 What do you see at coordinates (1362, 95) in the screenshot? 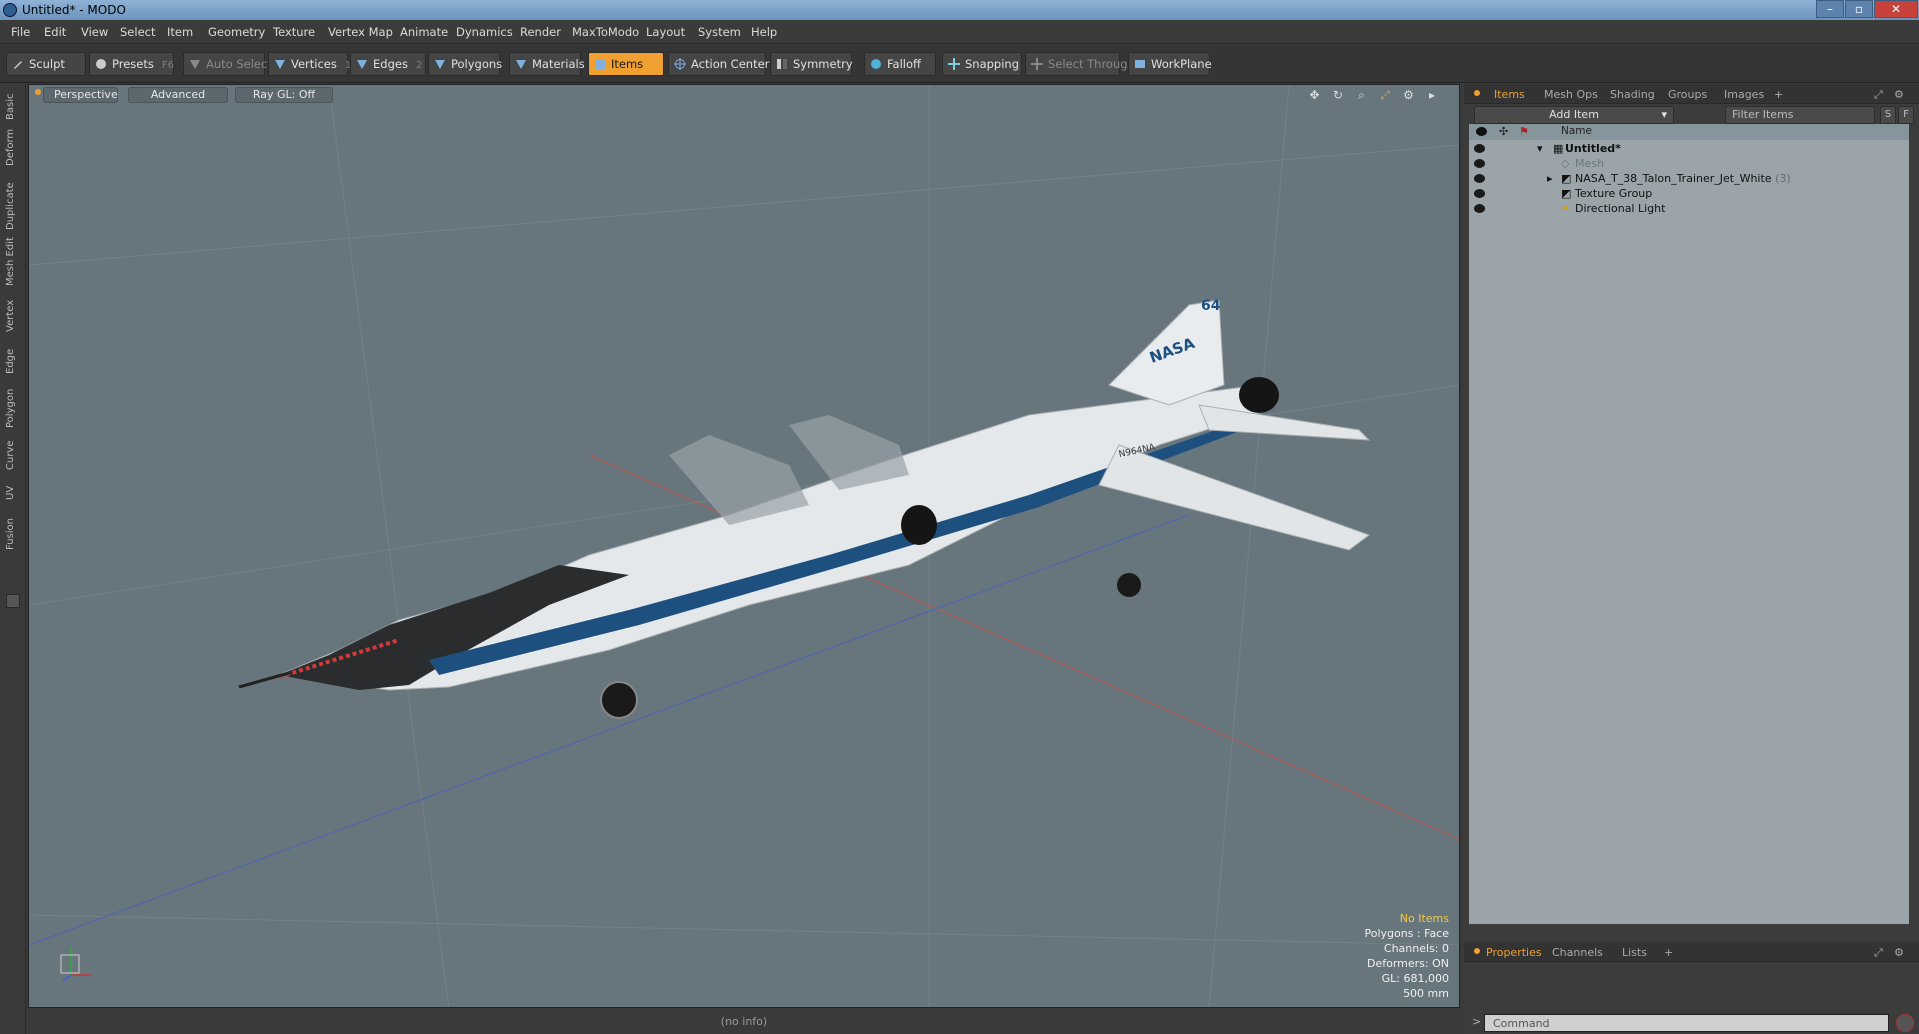
I see `zoom-icon: ⌕` at bounding box center [1362, 95].